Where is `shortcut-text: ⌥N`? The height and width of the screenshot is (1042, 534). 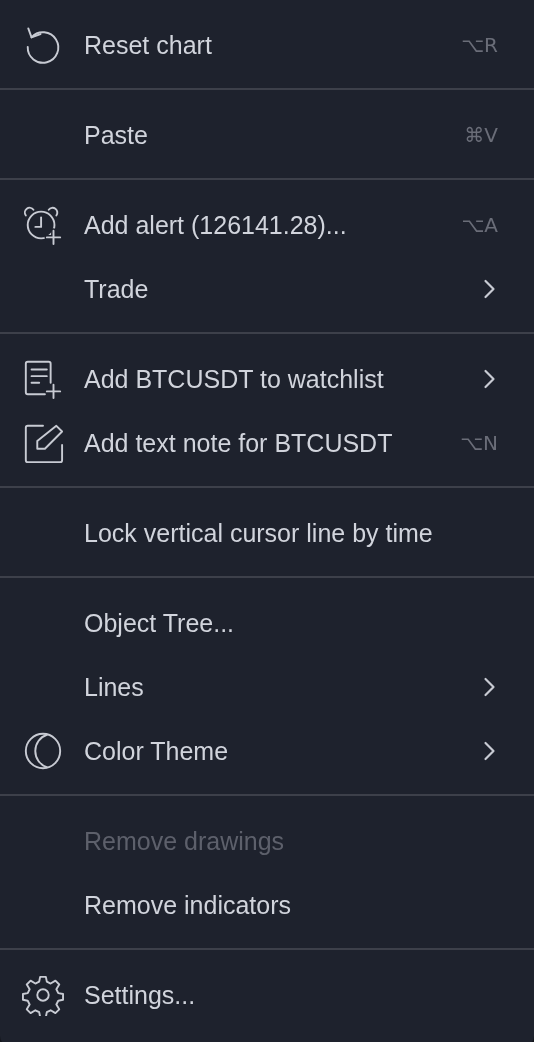 shortcut-text: ⌥N is located at coordinates (479, 443).